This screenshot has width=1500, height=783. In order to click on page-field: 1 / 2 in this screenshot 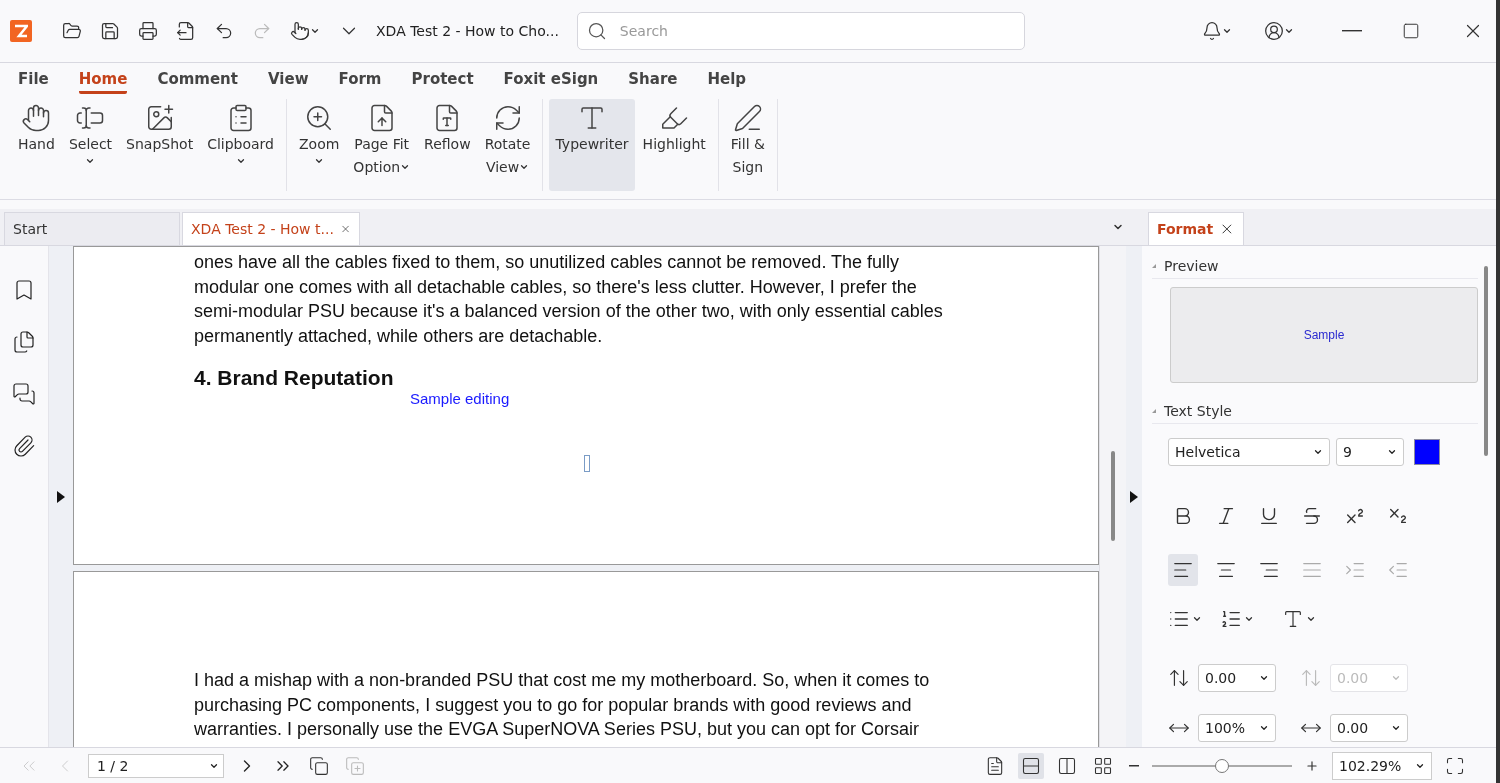, I will do `click(156, 765)`.